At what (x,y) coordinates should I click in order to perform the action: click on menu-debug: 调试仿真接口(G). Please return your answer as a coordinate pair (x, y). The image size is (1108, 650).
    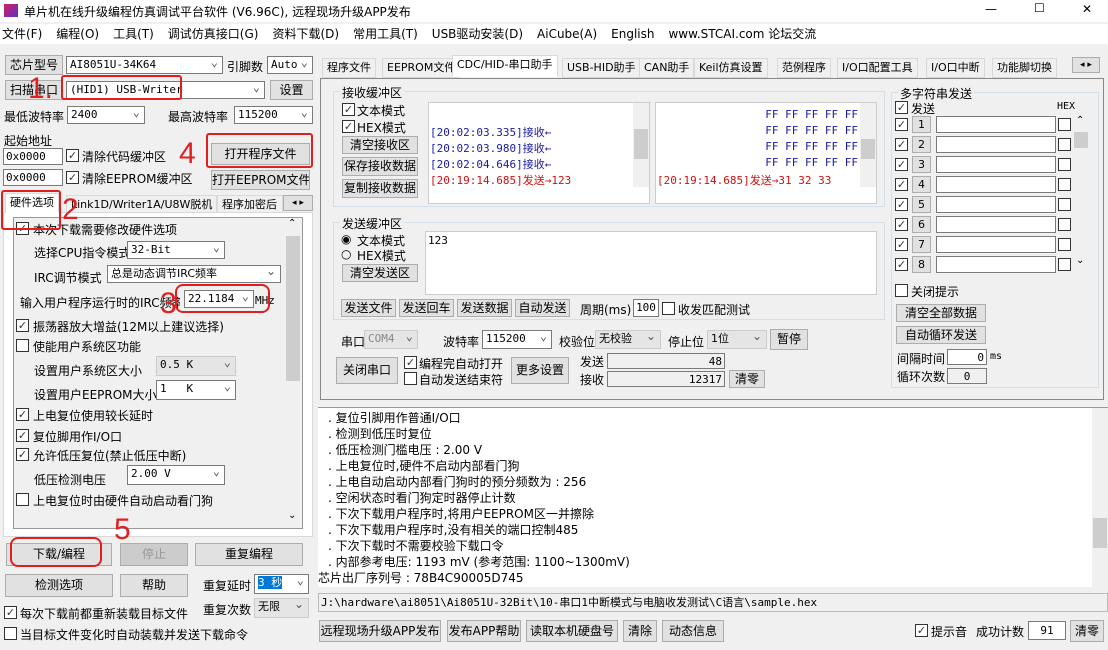
    Looking at the image, I should click on (213, 34).